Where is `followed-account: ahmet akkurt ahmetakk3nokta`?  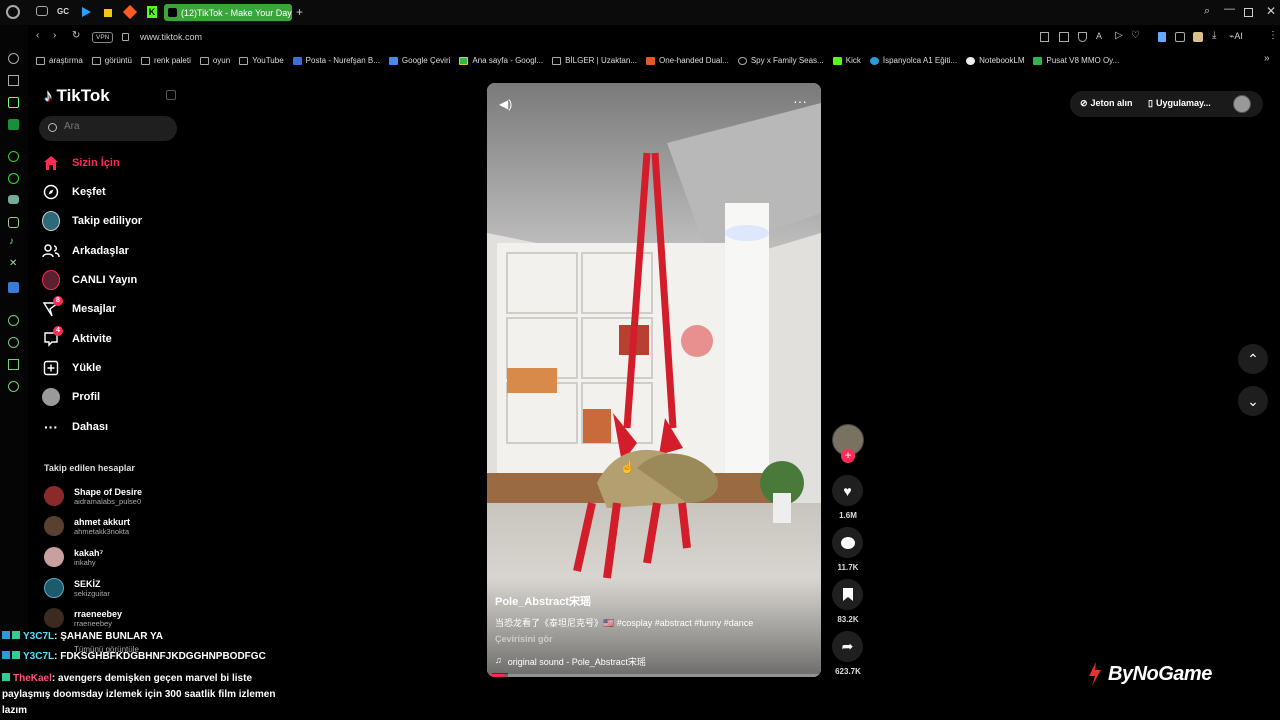 followed-account: ahmet akkurt ahmetakk3nokta is located at coordinates (87, 526).